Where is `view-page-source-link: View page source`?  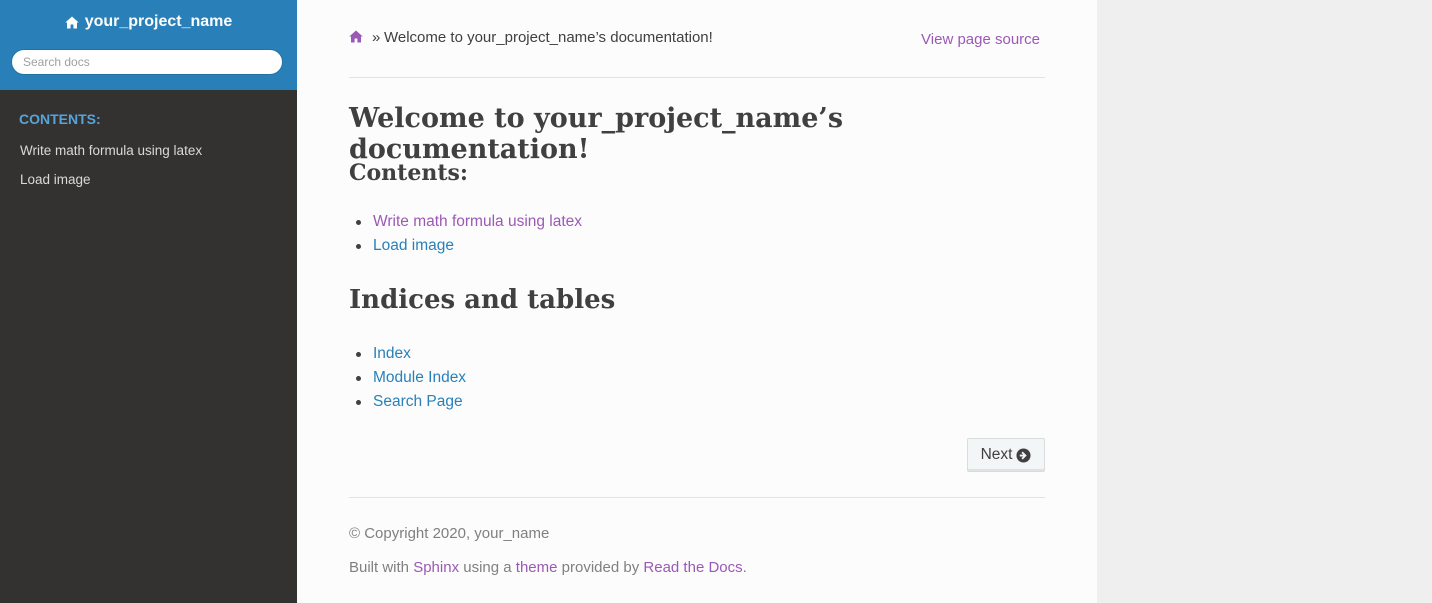
view-page-source-link: View page source is located at coordinates (980, 39).